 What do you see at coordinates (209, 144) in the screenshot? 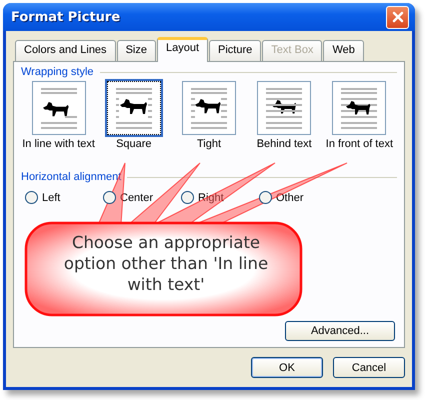
I see `option-label: Tight` at bounding box center [209, 144].